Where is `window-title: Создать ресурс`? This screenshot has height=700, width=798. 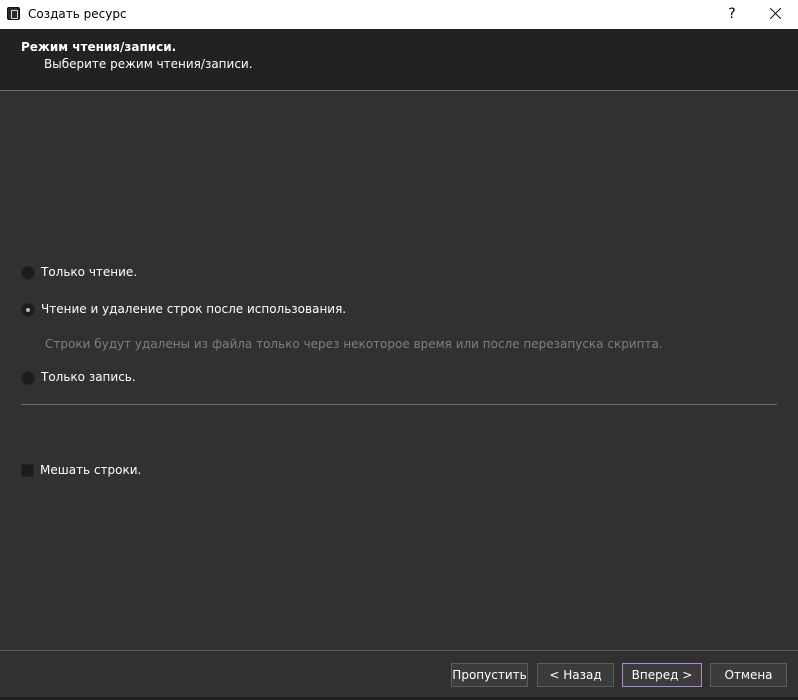
window-title: Создать ресурс is located at coordinates (77, 14).